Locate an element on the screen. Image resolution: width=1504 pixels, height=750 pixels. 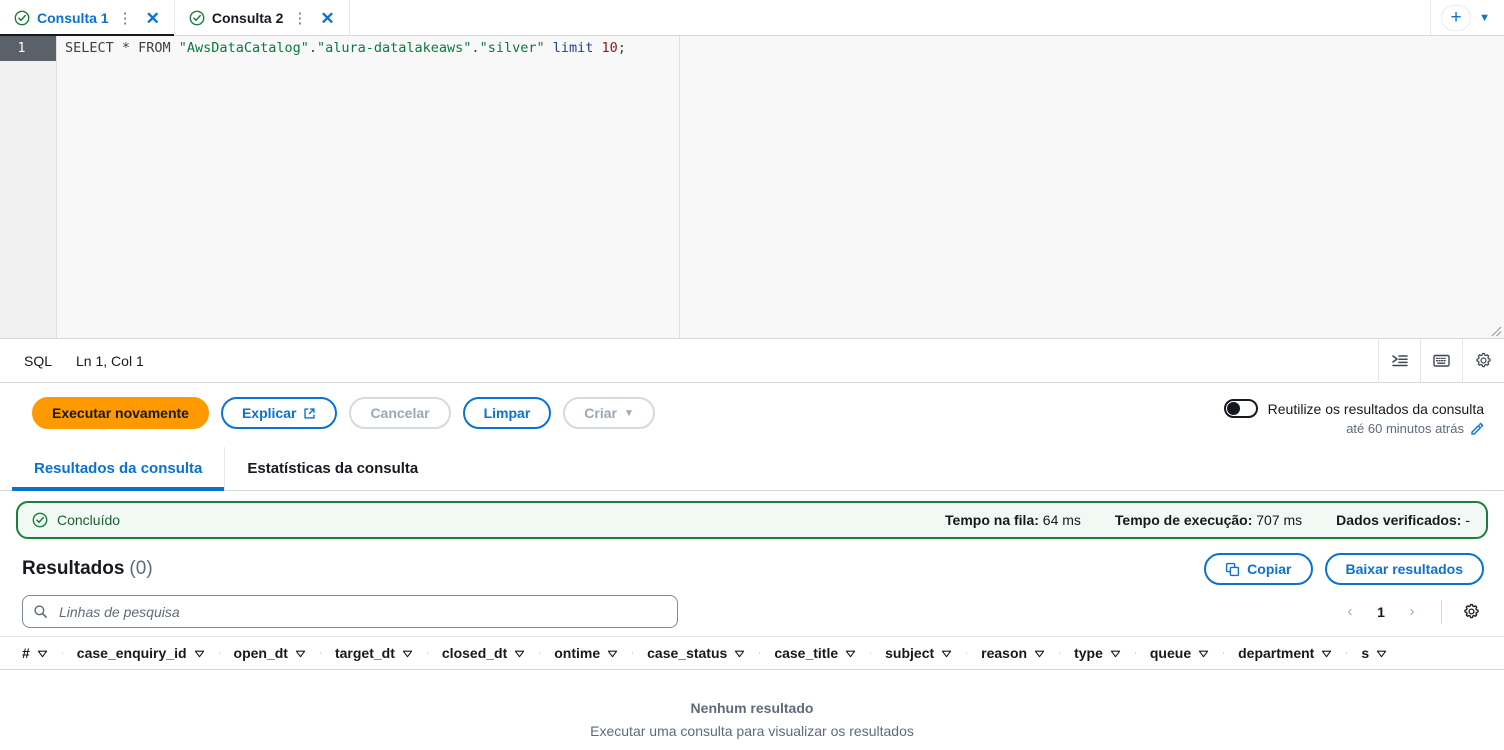
metric-run-time-value: 707 ms is located at coordinates (1279, 520).